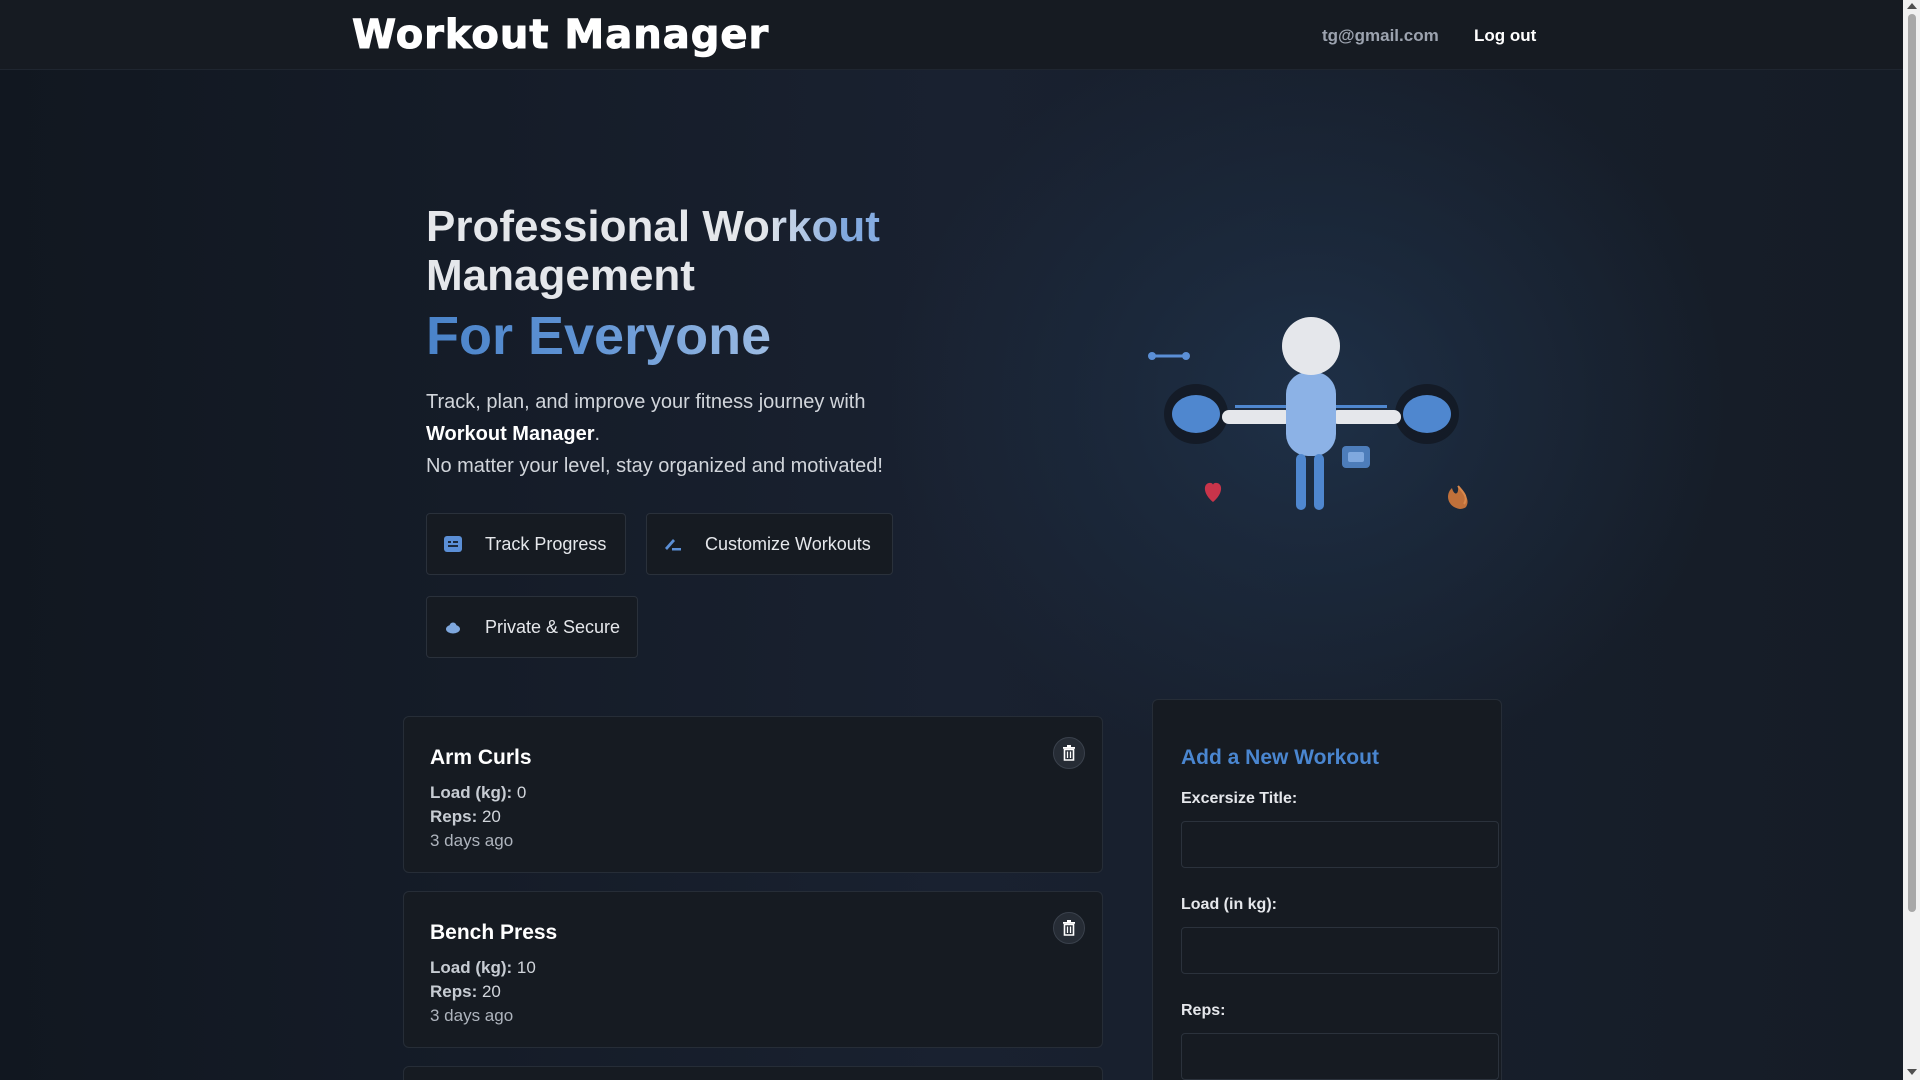 The width and height of the screenshot is (1920, 1080). I want to click on pencil-icon, so click(673, 544).